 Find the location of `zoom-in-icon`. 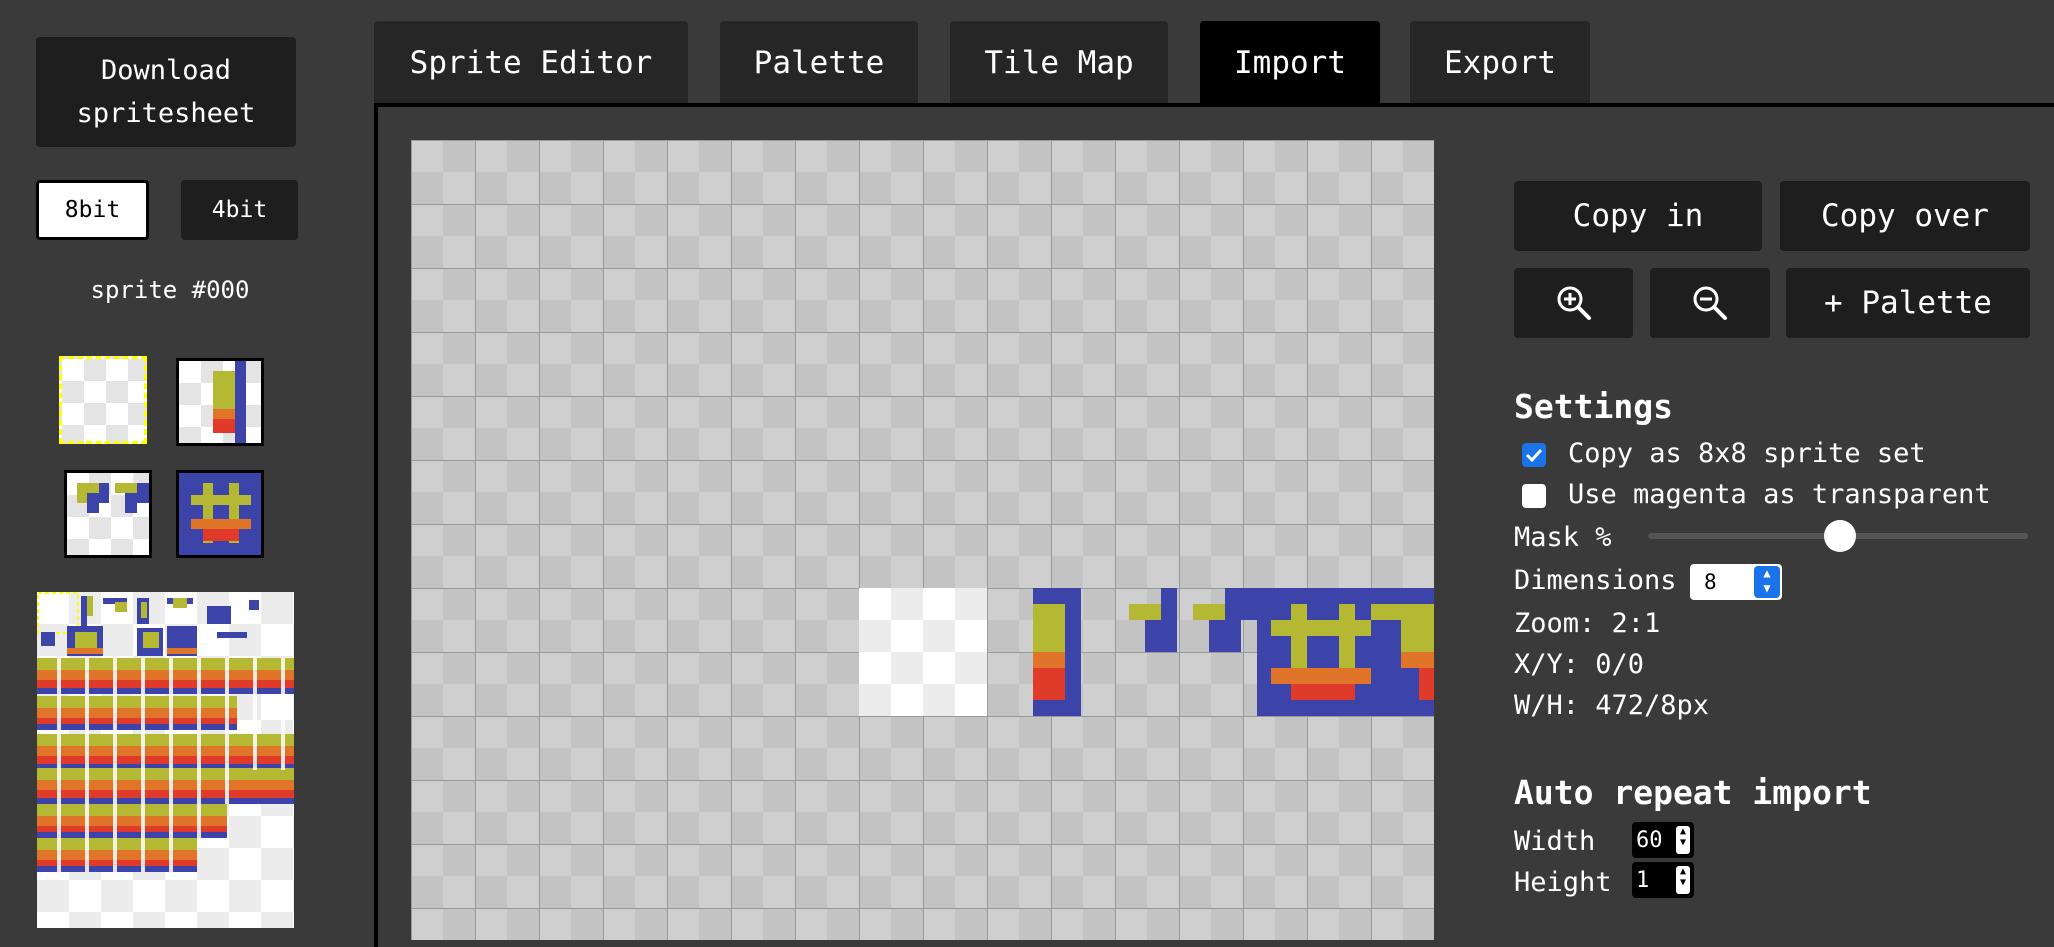

zoom-in-icon is located at coordinates (1574, 303).